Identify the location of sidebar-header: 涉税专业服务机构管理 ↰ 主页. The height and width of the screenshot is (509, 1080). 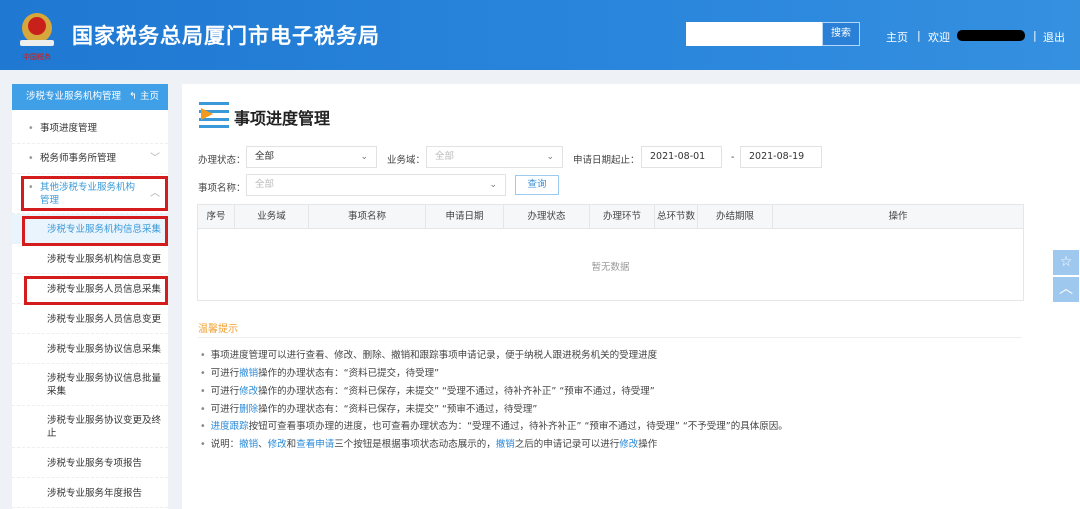
(90, 97).